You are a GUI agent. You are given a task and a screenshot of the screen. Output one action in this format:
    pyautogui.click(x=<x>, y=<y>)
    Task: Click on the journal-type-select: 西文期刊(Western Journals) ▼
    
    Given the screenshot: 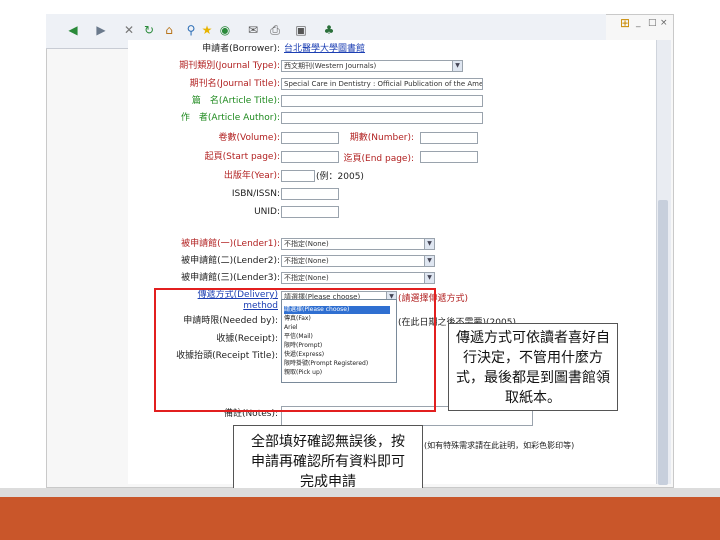 What is the action you would take?
    pyautogui.click(x=372, y=66)
    